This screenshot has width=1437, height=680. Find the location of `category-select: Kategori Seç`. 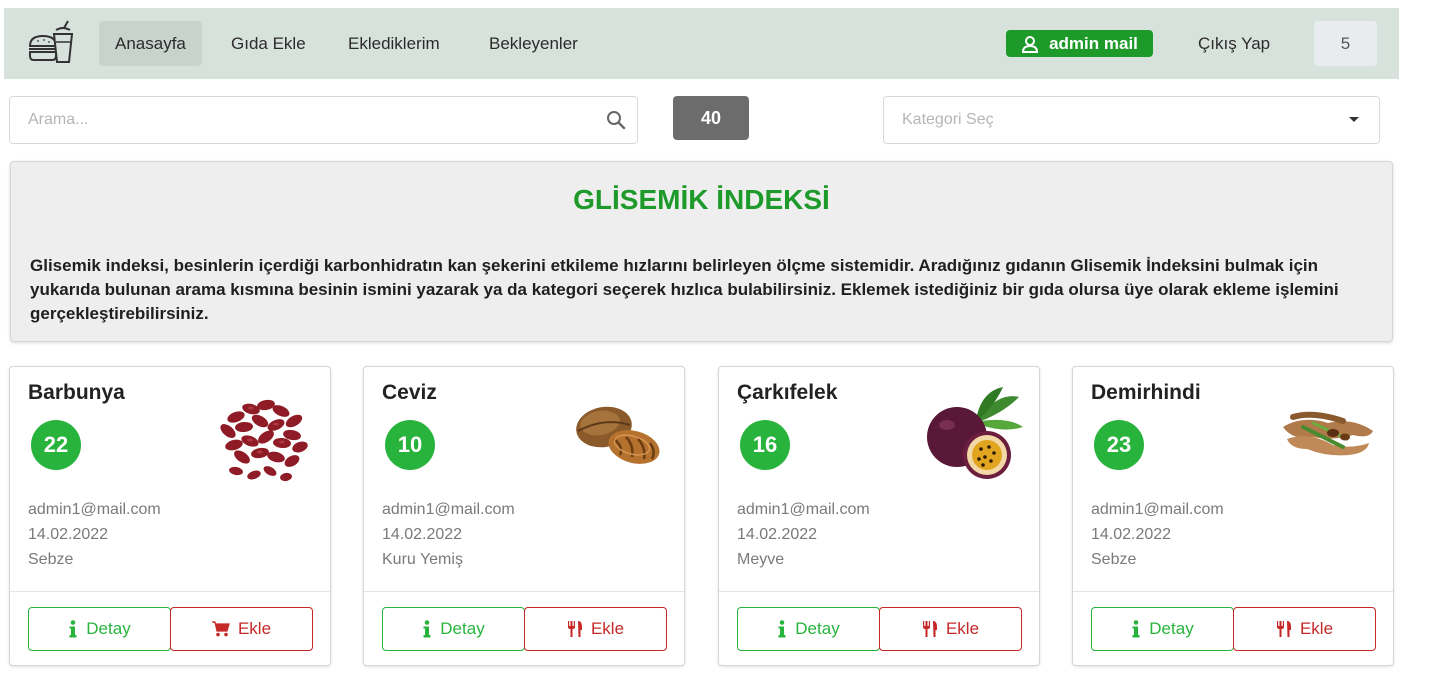

category-select: Kategori Seç is located at coordinates (1131, 120).